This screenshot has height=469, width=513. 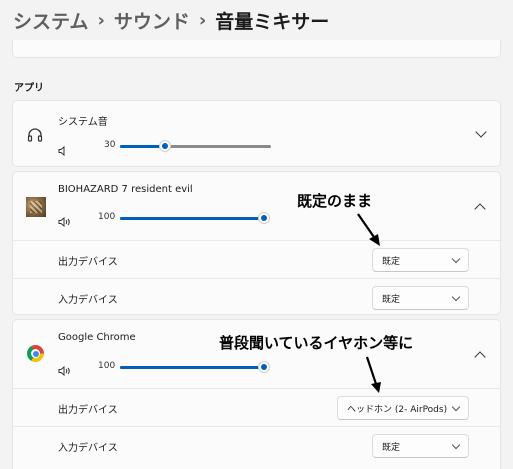 I want to click on volume-value: 30, so click(x=110, y=145).